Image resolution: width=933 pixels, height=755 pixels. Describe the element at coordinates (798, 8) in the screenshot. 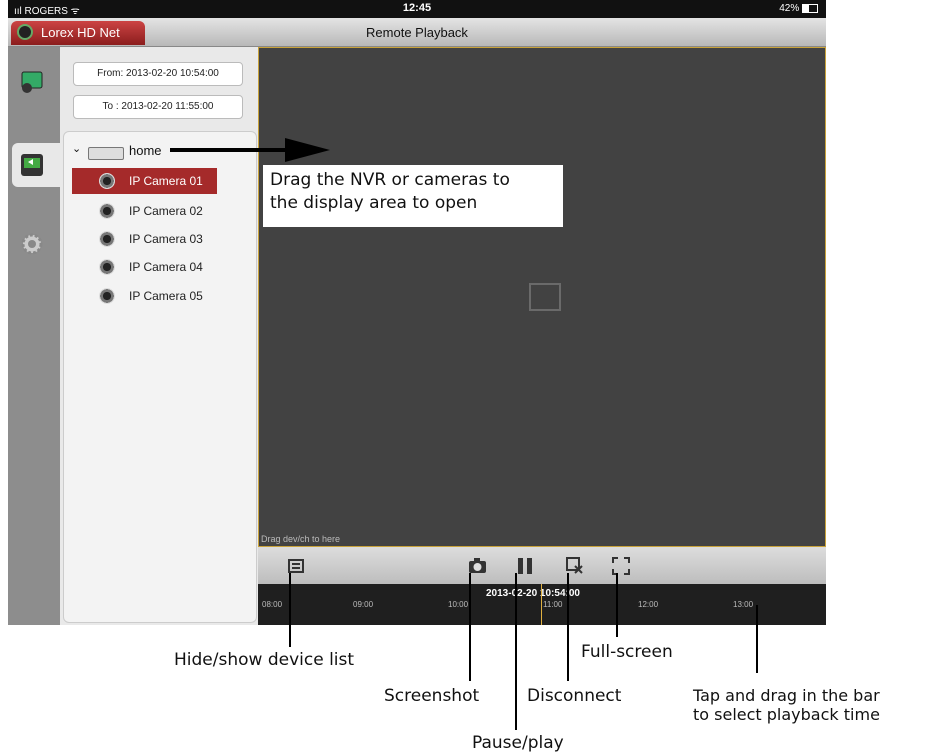

I see `battery-label: 42%` at that location.